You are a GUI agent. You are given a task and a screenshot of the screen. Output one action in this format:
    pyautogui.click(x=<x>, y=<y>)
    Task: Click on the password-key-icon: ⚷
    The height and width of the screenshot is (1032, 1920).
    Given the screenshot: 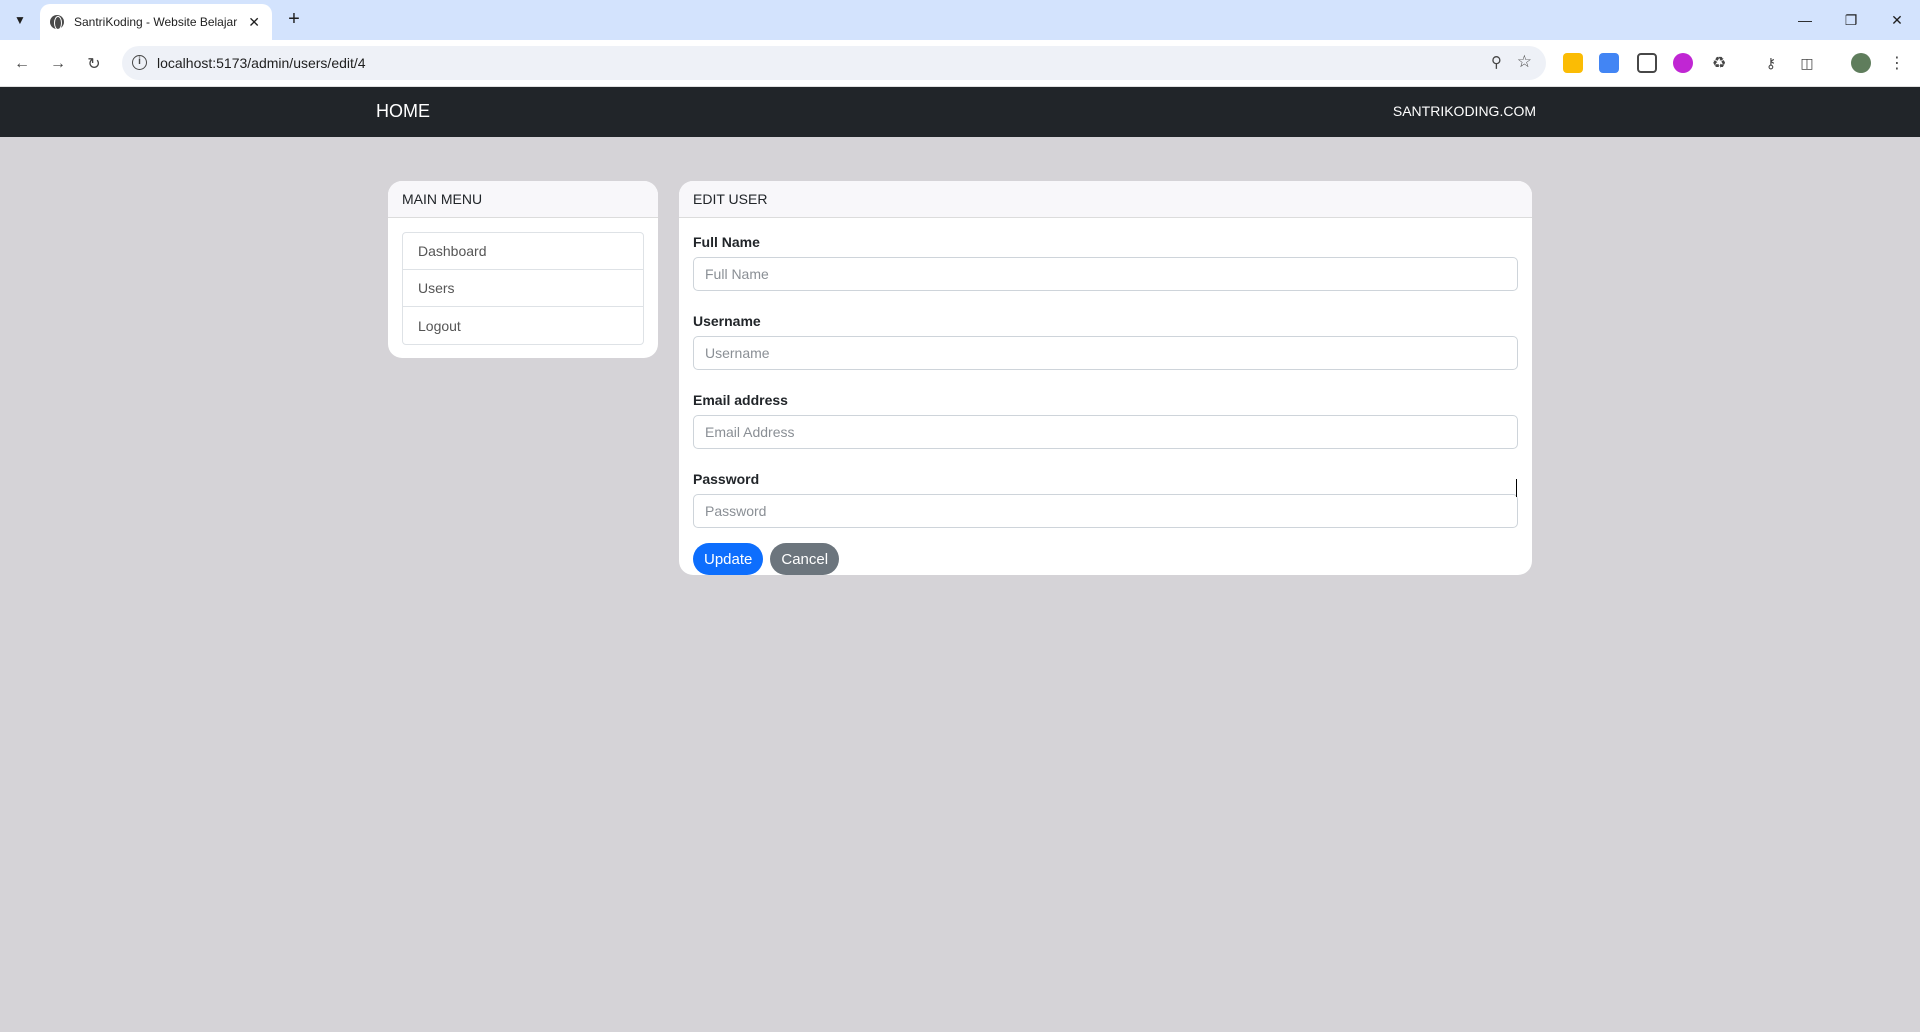 What is the action you would take?
    pyautogui.click(x=1771, y=63)
    